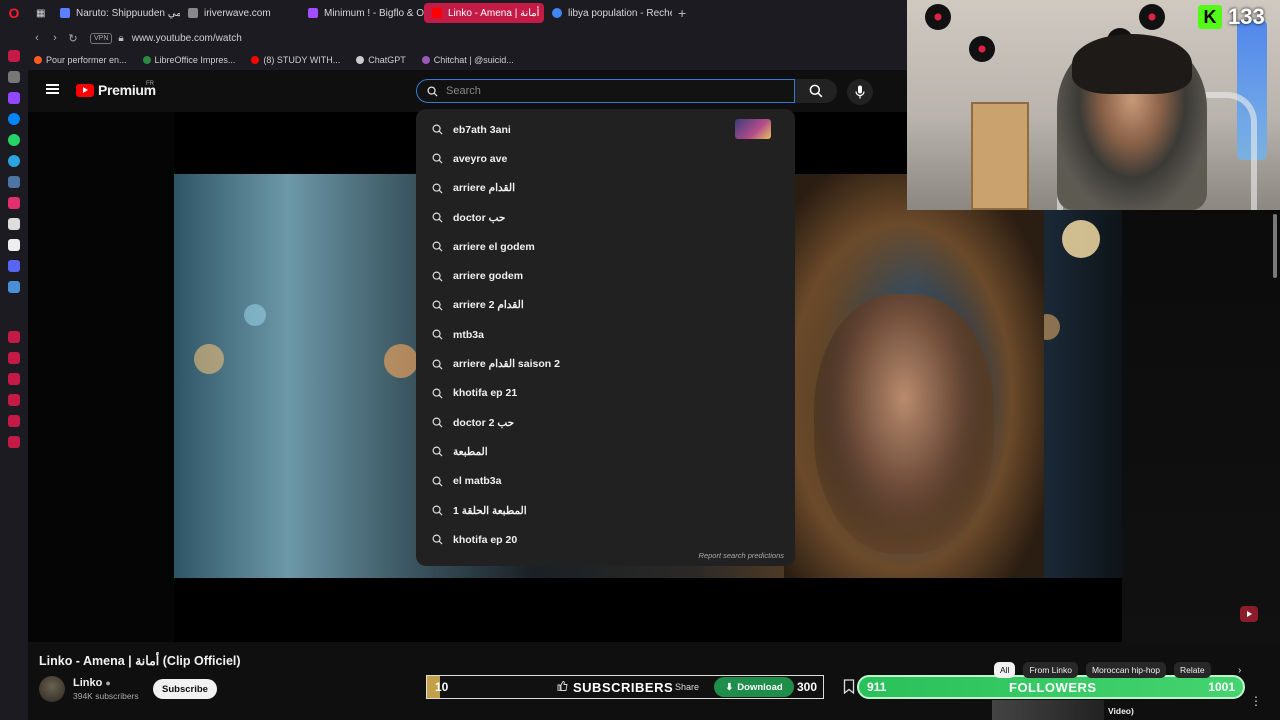 This screenshot has width=1280, height=720. What do you see at coordinates (488, 276) in the screenshot?
I see `suggestion-text: arriere godem` at bounding box center [488, 276].